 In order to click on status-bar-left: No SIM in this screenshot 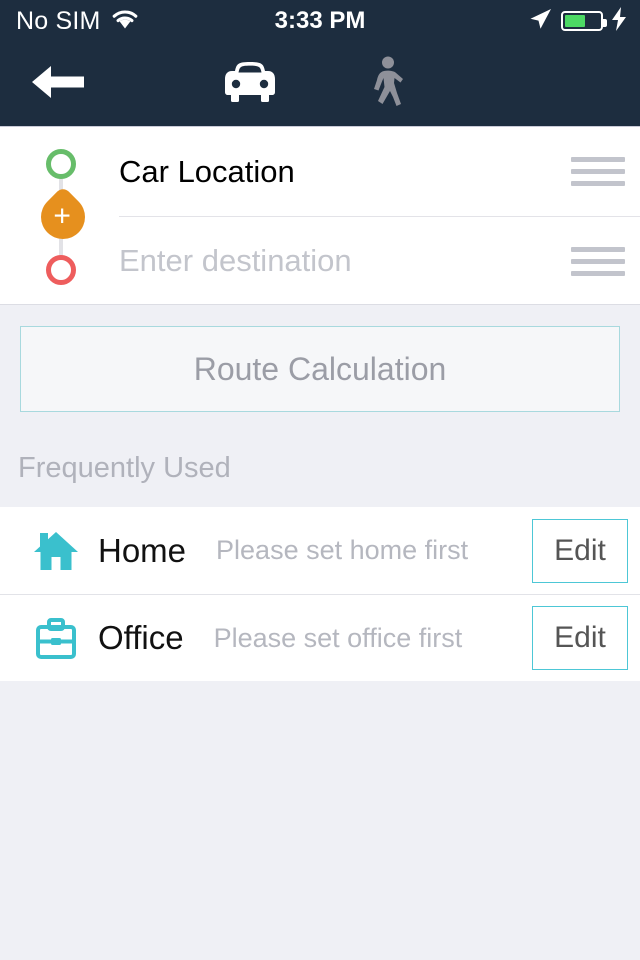, I will do `click(78, 21)`.